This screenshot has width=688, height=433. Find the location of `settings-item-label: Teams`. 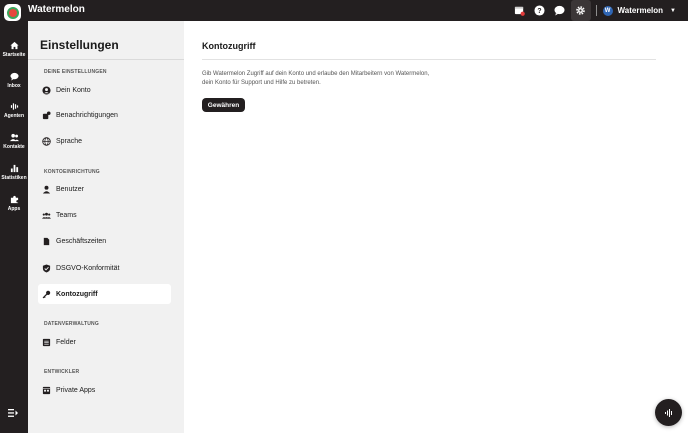

settings-item-label: Teams is located at coordinates (66, 215).